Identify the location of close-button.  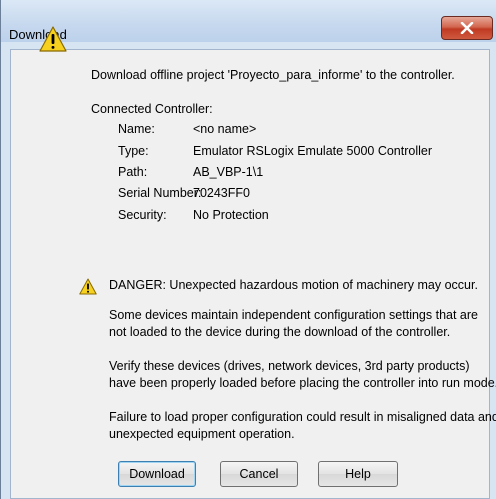
(467, 28).